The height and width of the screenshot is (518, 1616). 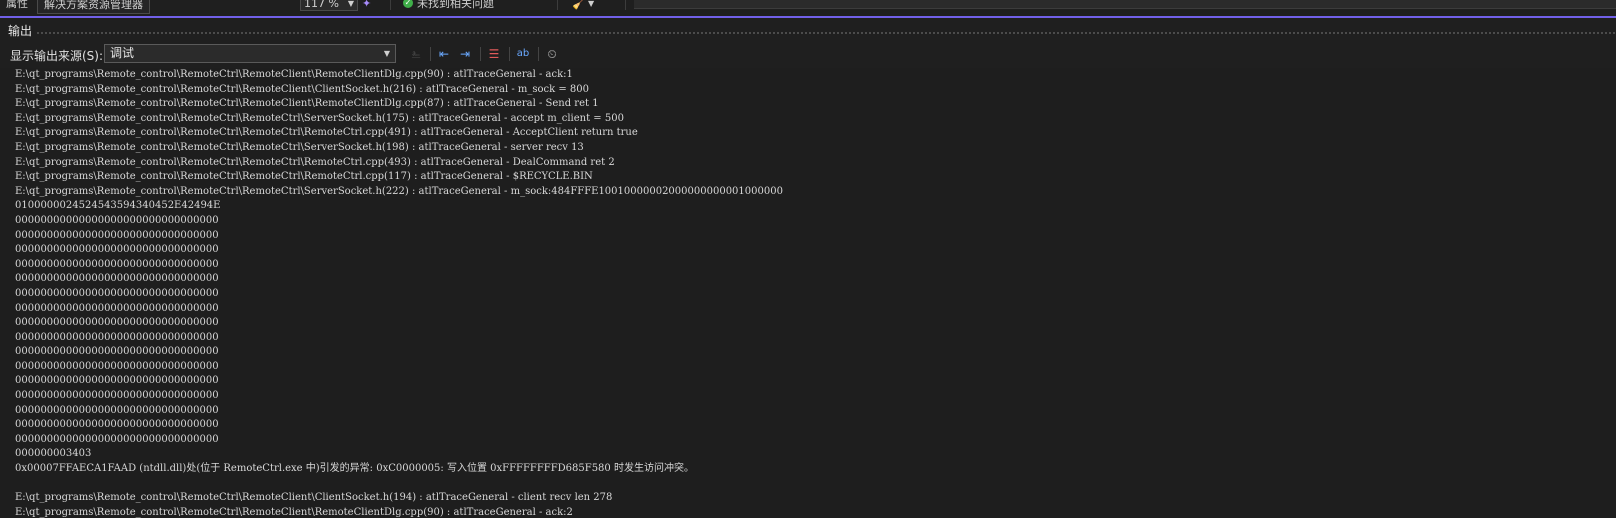 I want to click on output-panel-header: 输出, so click(x=808, y=29).